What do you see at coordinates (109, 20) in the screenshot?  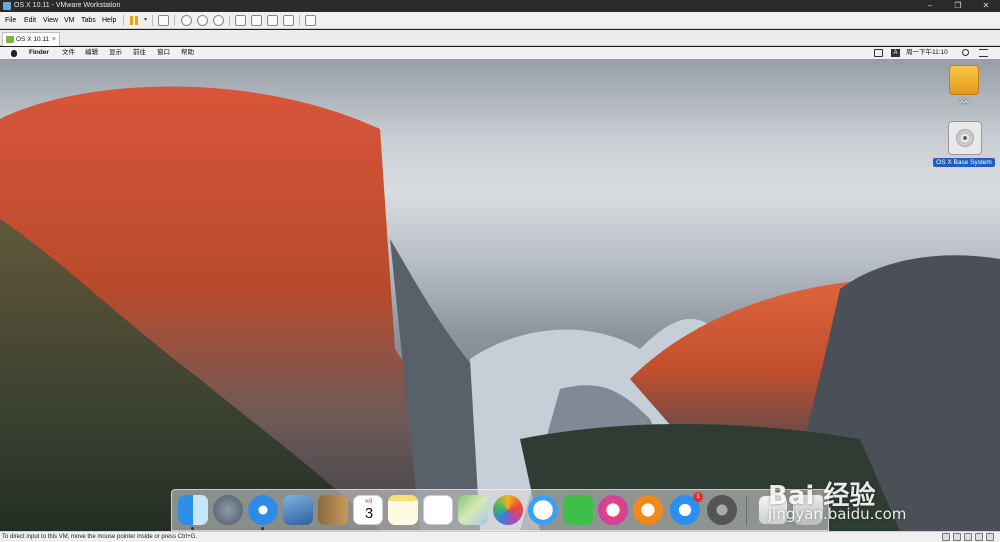 I see `menu-help: Help` at bounding box center [109, 20].